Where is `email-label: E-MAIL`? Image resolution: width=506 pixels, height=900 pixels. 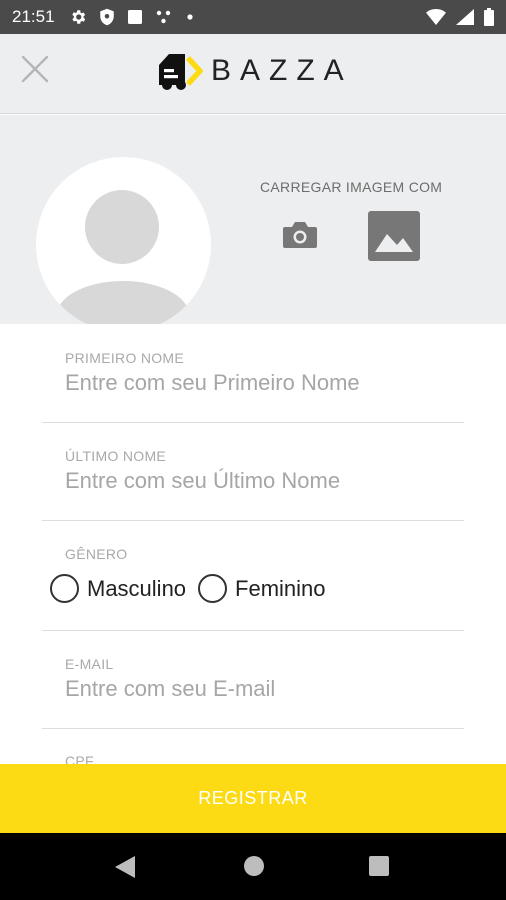 email-label: E-MAIL is located at coordinates (89, 664).